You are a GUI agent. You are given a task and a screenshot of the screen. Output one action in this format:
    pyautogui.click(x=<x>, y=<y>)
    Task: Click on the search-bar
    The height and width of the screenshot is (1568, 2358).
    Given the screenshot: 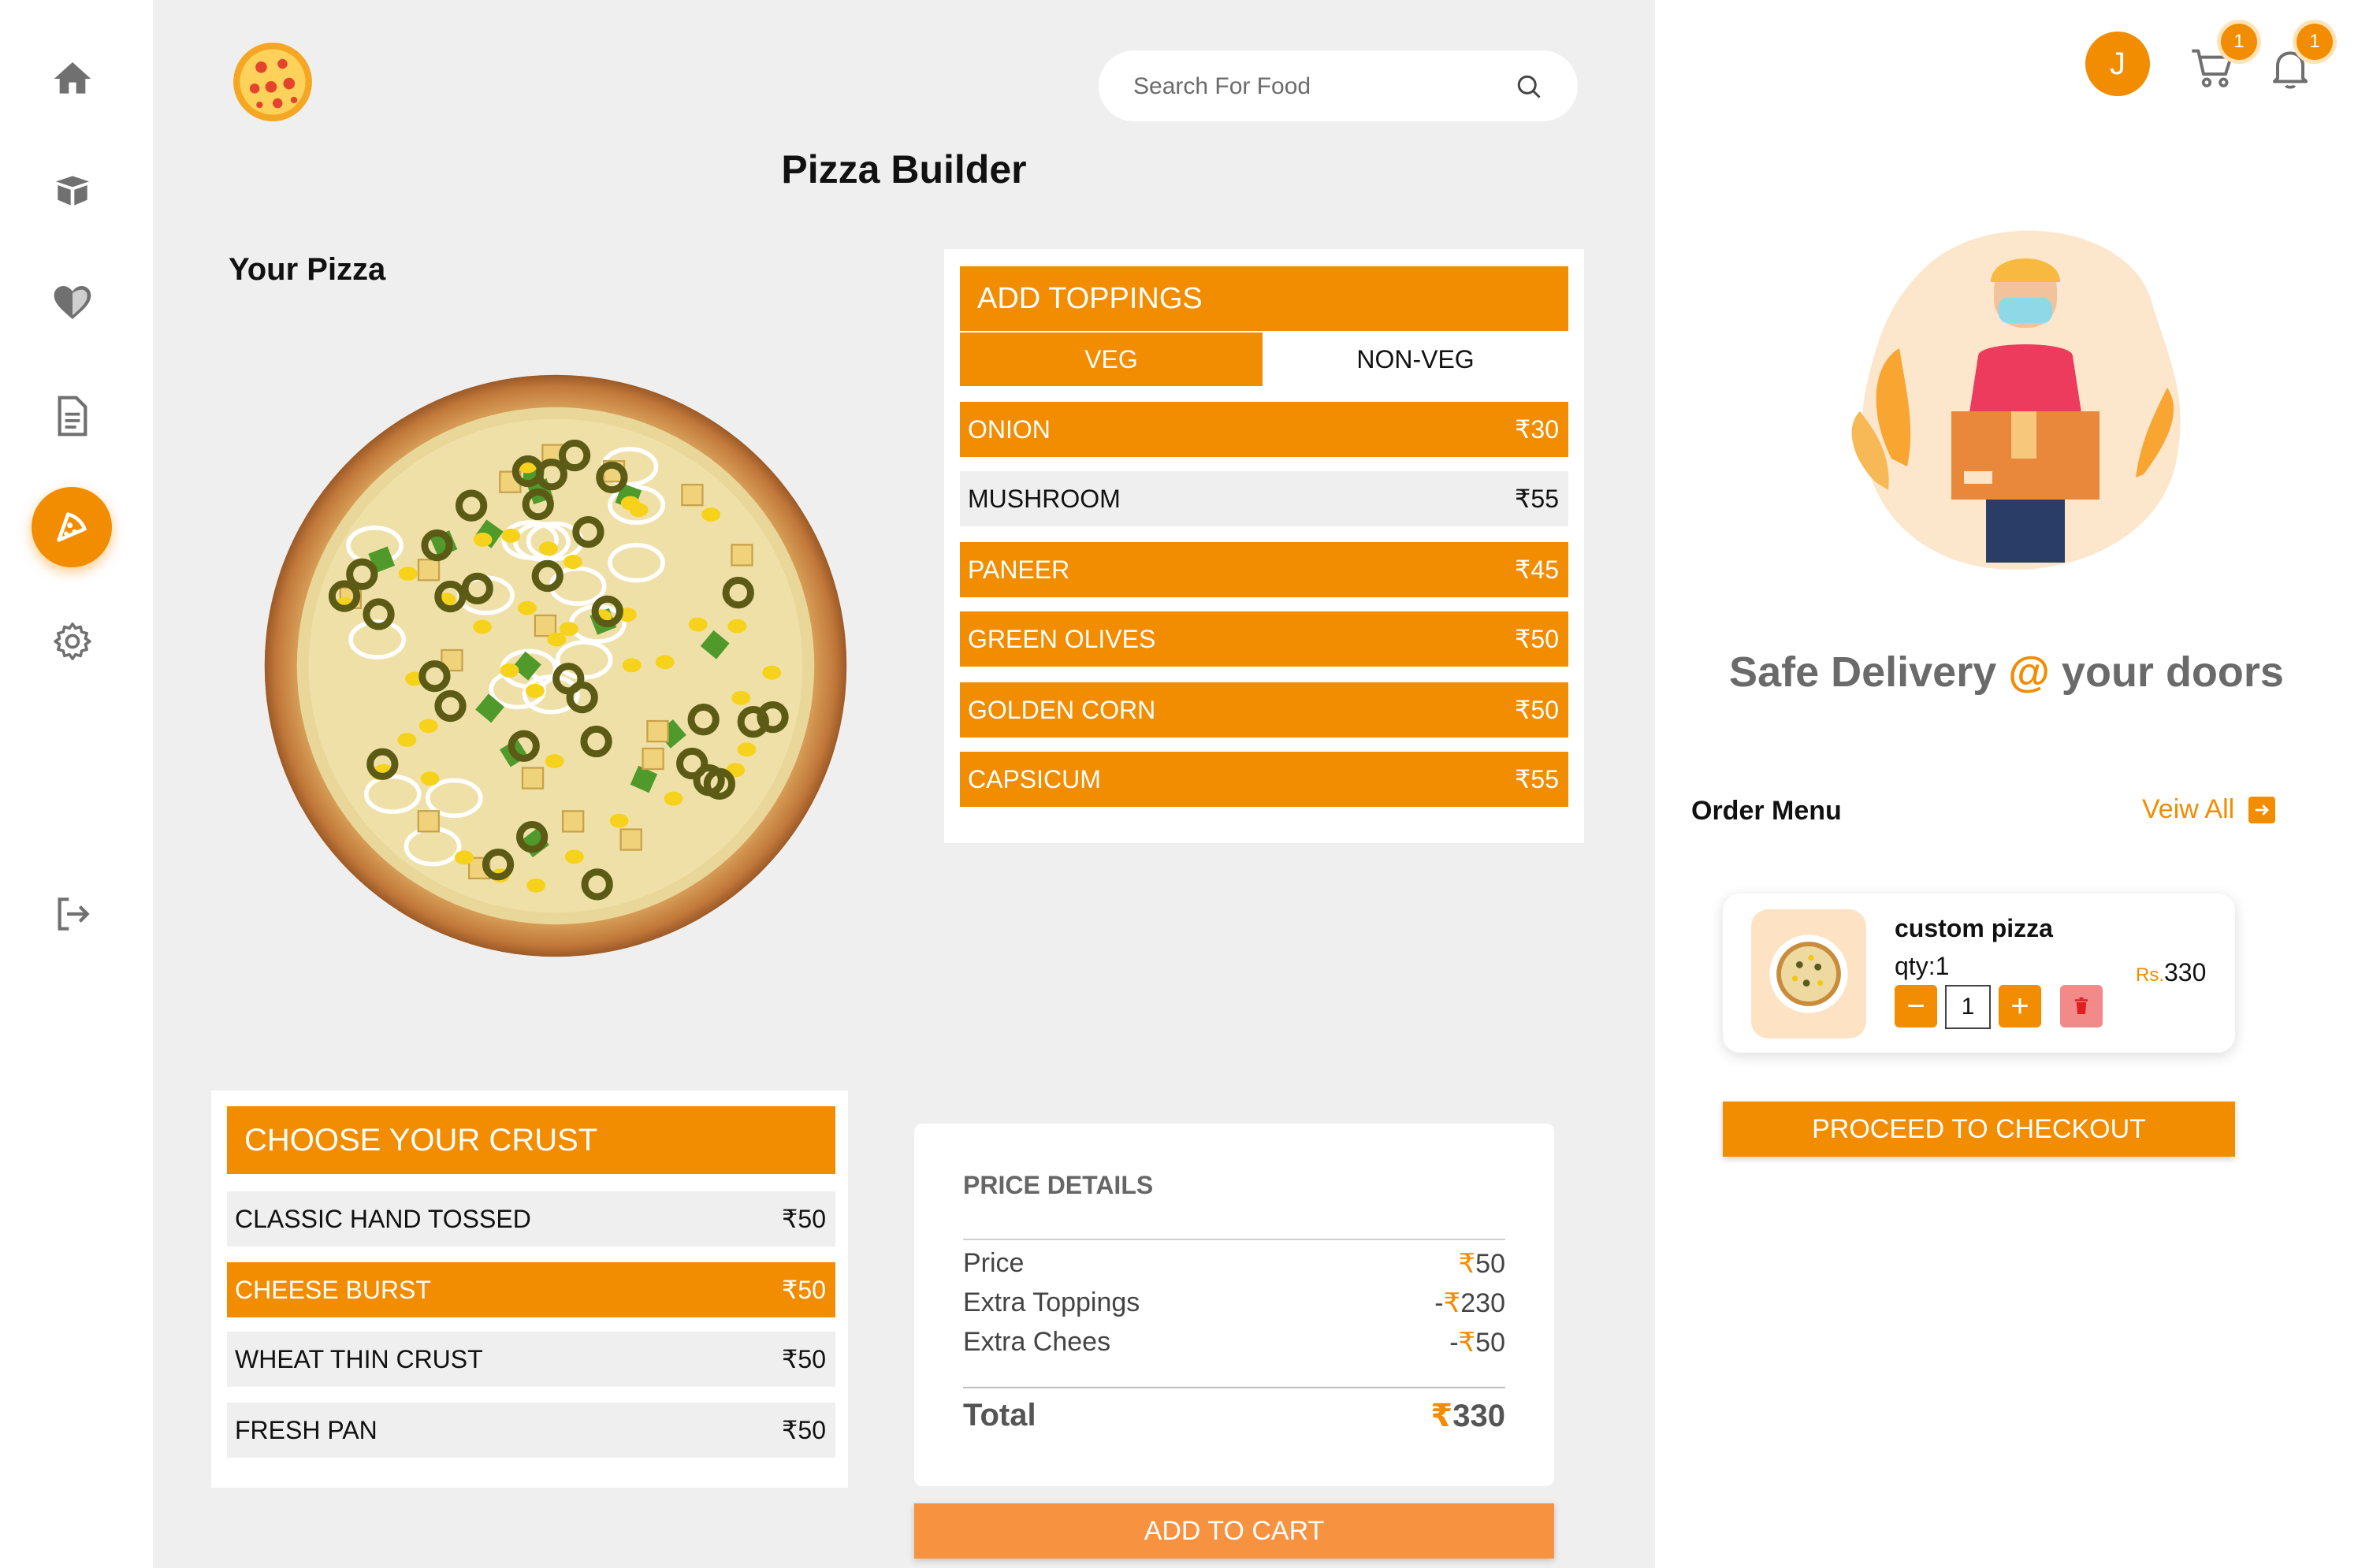 What is the action you would take?
    pyautogui.click(x=1338, y=86)
    